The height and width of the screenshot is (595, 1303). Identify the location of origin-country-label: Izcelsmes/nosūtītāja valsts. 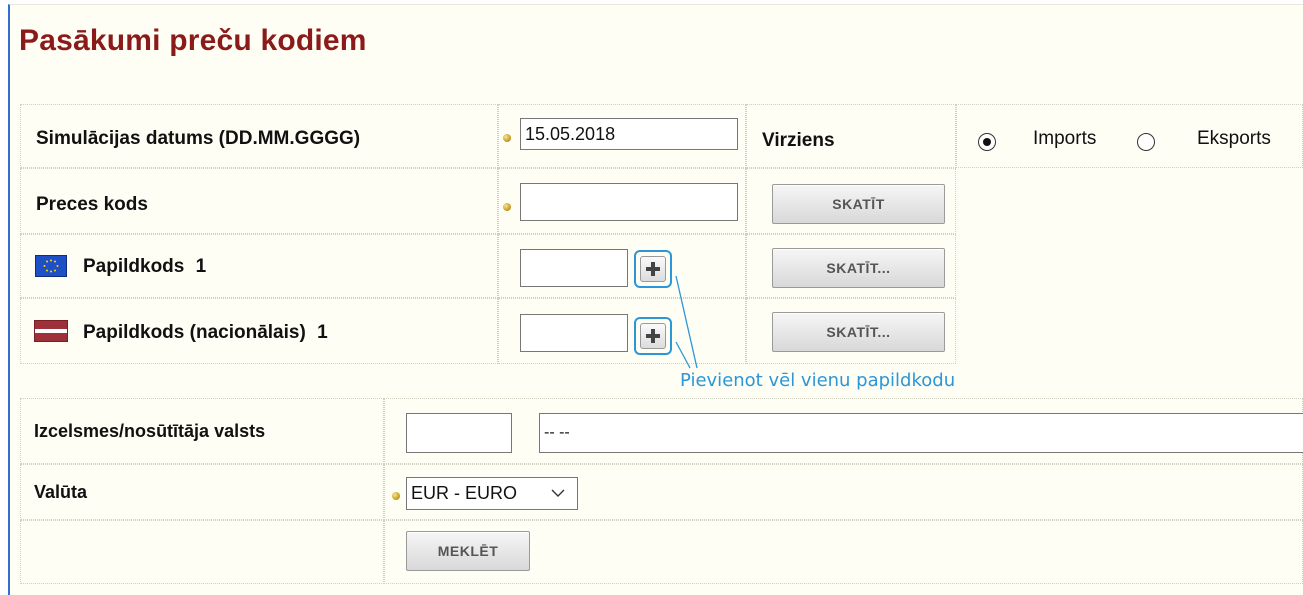
(150, 431).